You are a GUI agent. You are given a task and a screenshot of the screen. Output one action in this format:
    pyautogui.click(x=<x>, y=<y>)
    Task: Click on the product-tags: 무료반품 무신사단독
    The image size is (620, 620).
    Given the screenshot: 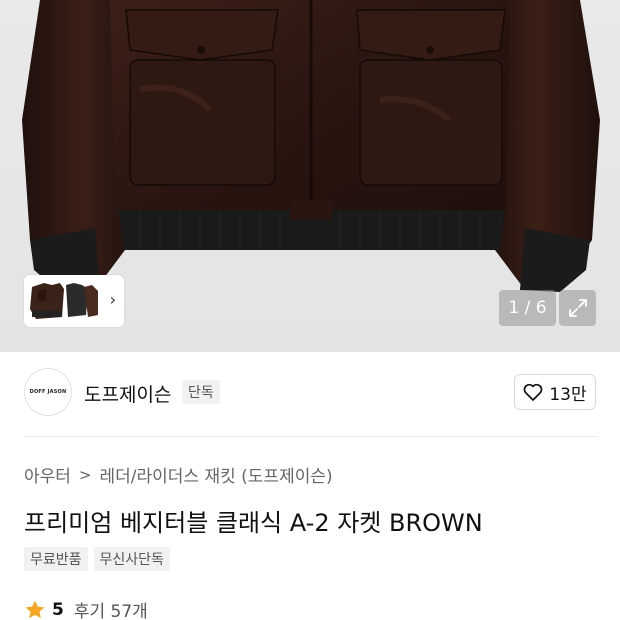 What is the action you would take?
    pyautogui.click(x=97, y=559)
    